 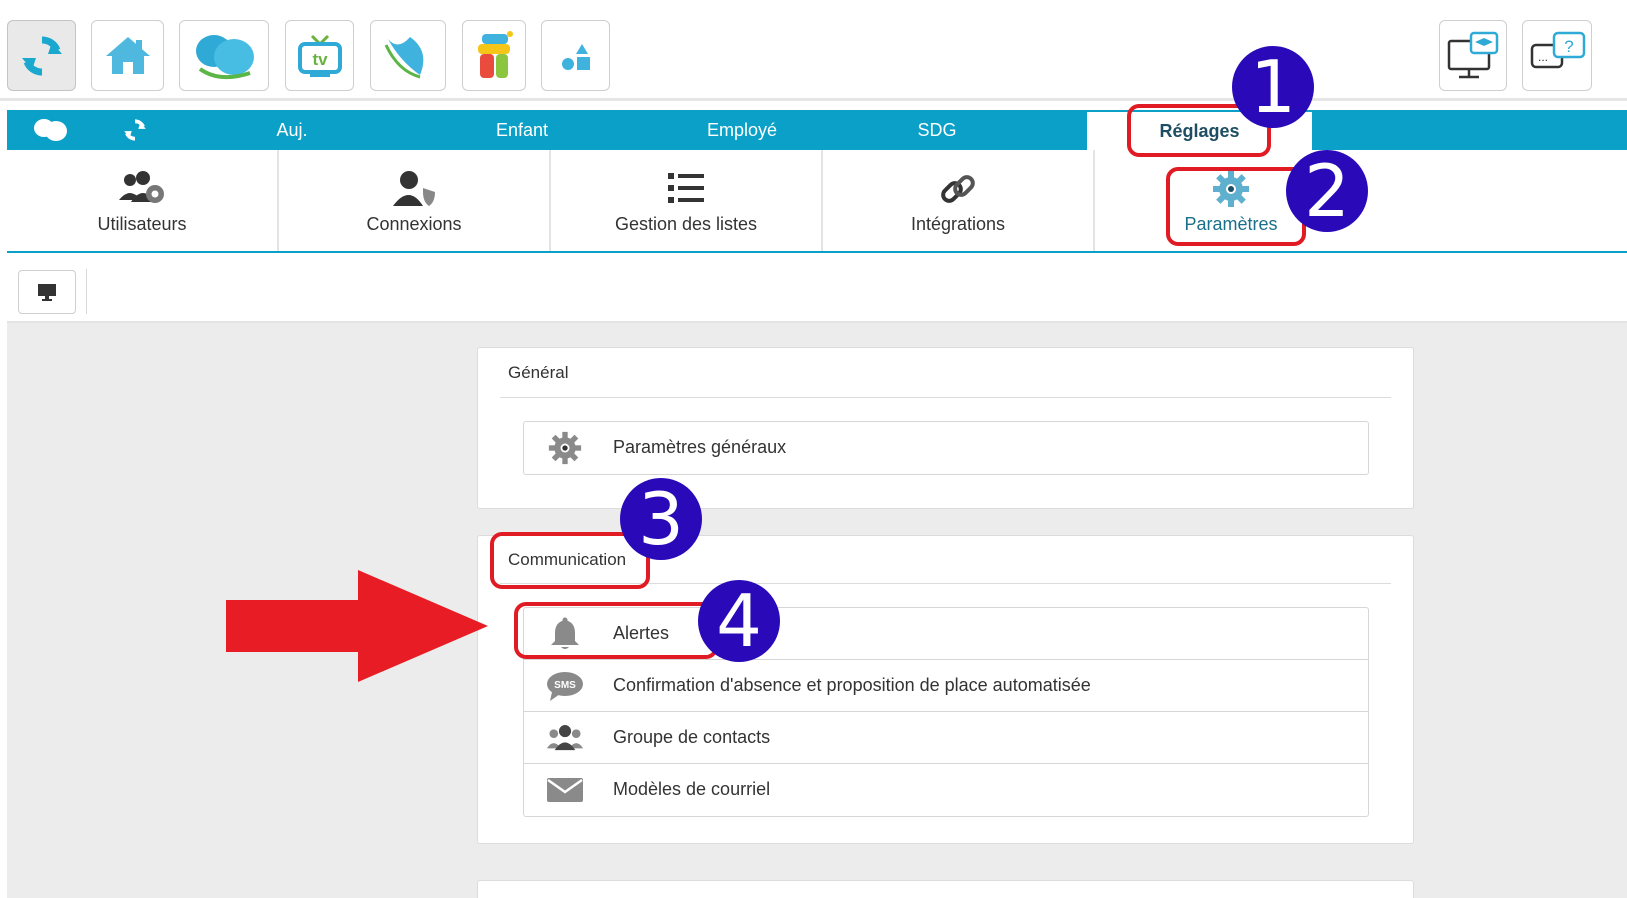 I want to click on colorful-character-icon, so click(x=495, y=54).